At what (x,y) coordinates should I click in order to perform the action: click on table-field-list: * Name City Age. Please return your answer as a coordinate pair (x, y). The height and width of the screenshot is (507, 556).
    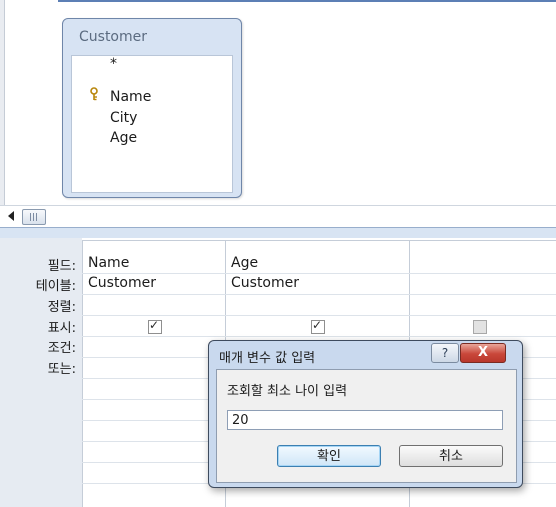
    Looking at the image, I should click on (152, 124).